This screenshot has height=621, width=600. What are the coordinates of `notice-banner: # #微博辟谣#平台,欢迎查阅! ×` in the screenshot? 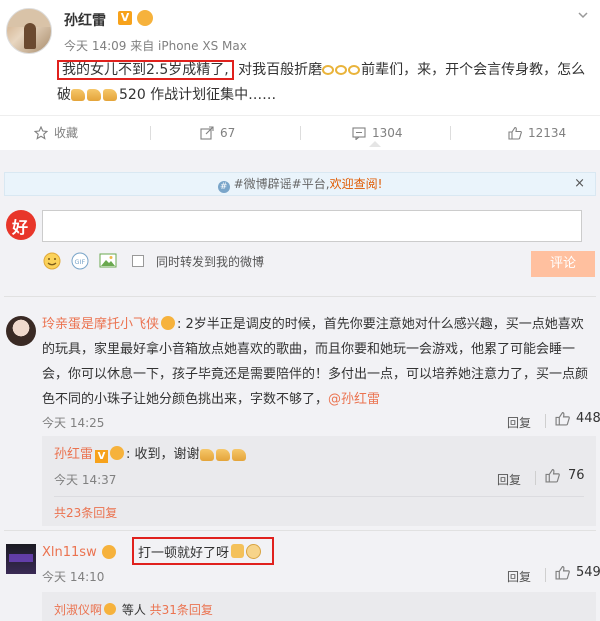 It's located at (300, 184).